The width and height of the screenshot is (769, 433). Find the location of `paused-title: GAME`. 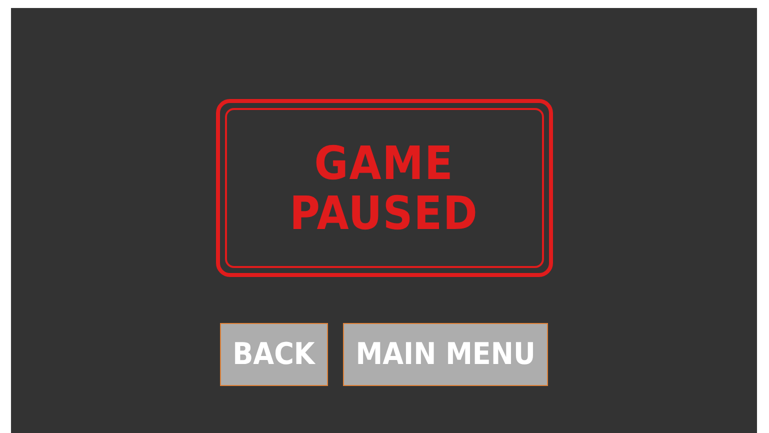

paused-title: GAME is located at coordinates (384, 163).